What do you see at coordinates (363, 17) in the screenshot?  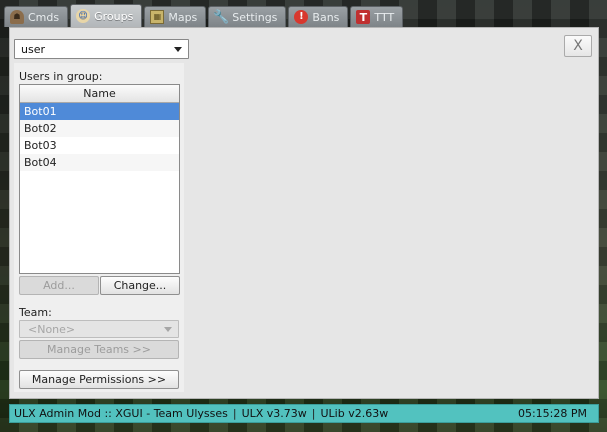 I see `ttt-icon: T` at bounding box center [363, 17].